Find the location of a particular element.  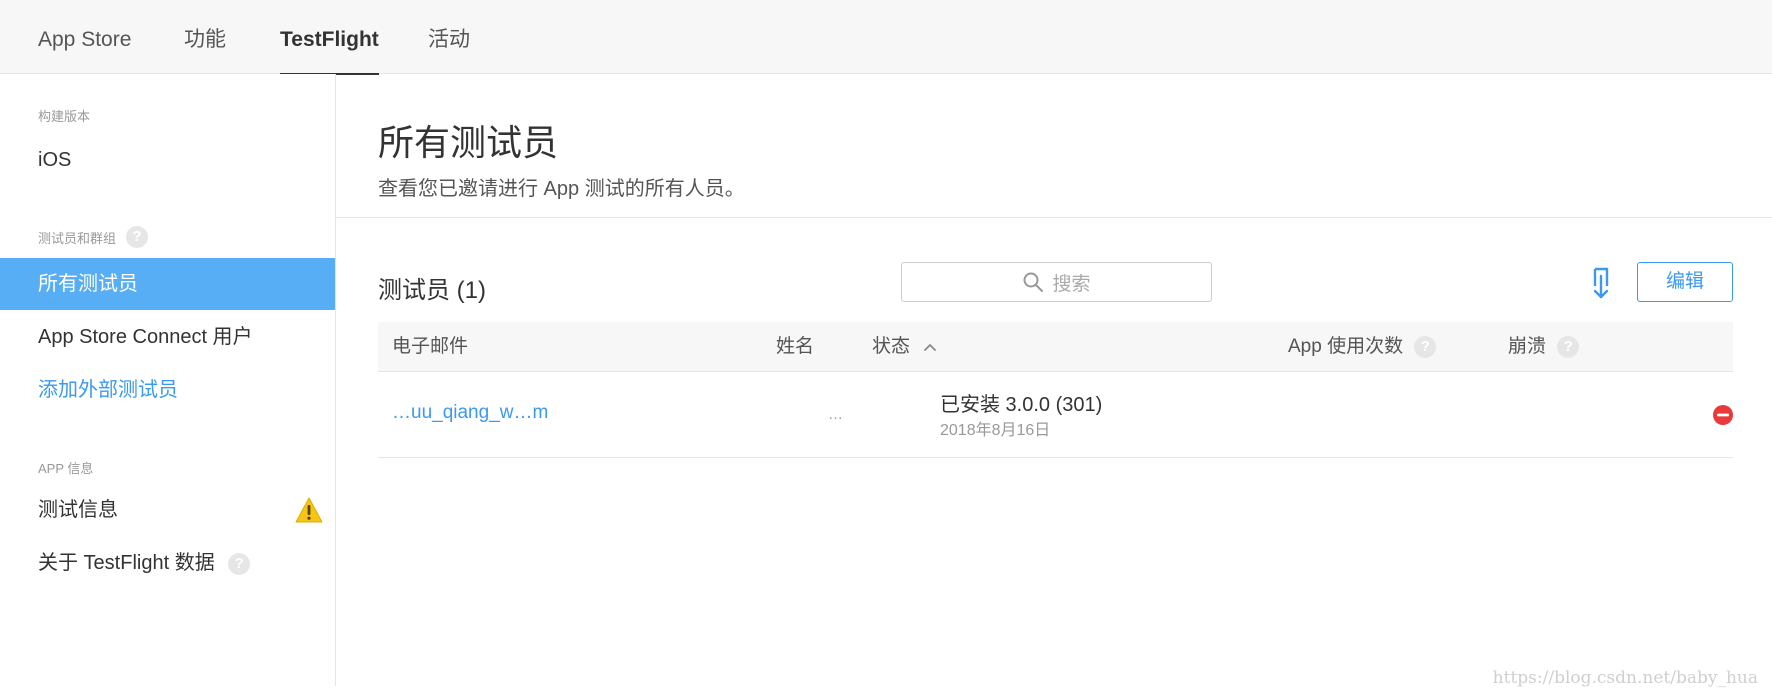

page-title: 所有测试员 is located at coordinates (468, 142).